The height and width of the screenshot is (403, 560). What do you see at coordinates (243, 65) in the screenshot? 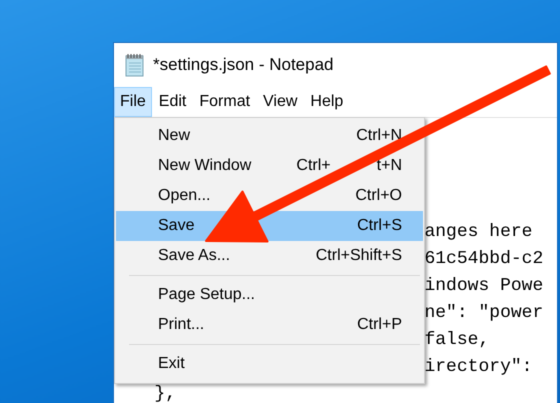
I see `window-title: *settings.json - Notepad` at bounding box center [243, 65].